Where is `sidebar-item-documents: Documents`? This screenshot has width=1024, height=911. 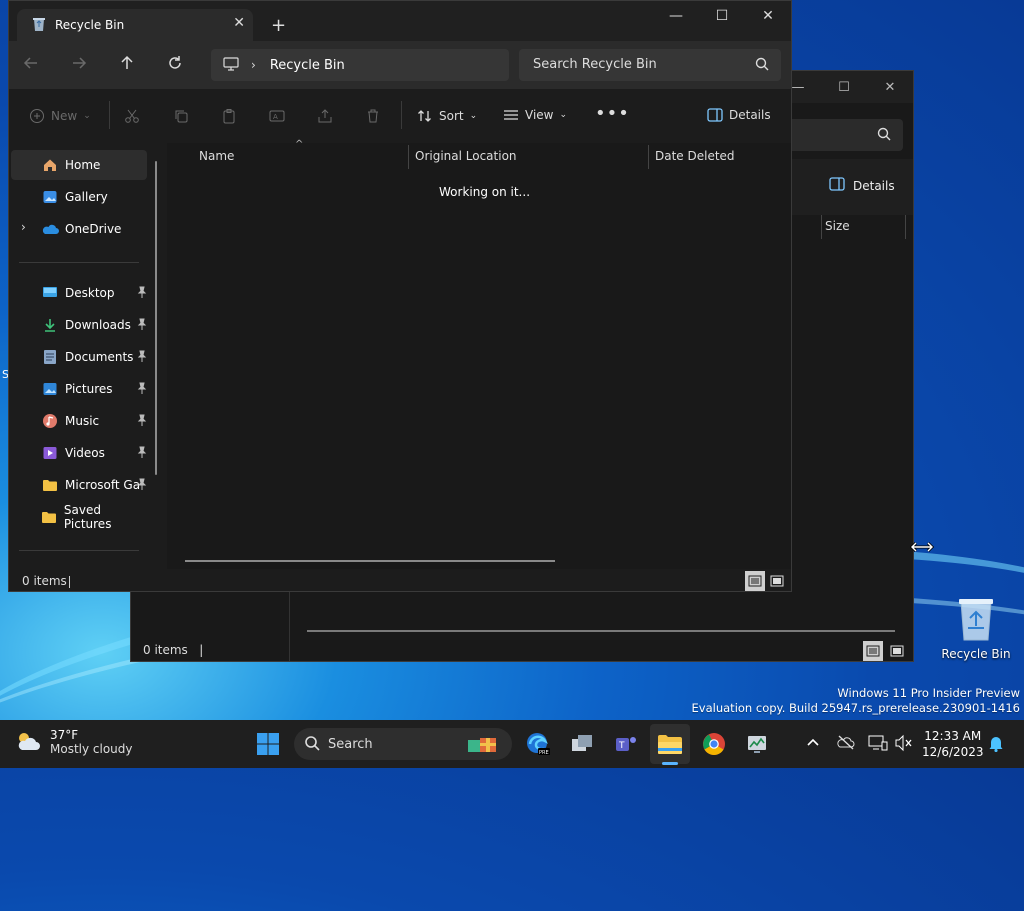
sidebar-item-documents: Documents is located at coordinates (79, 357).